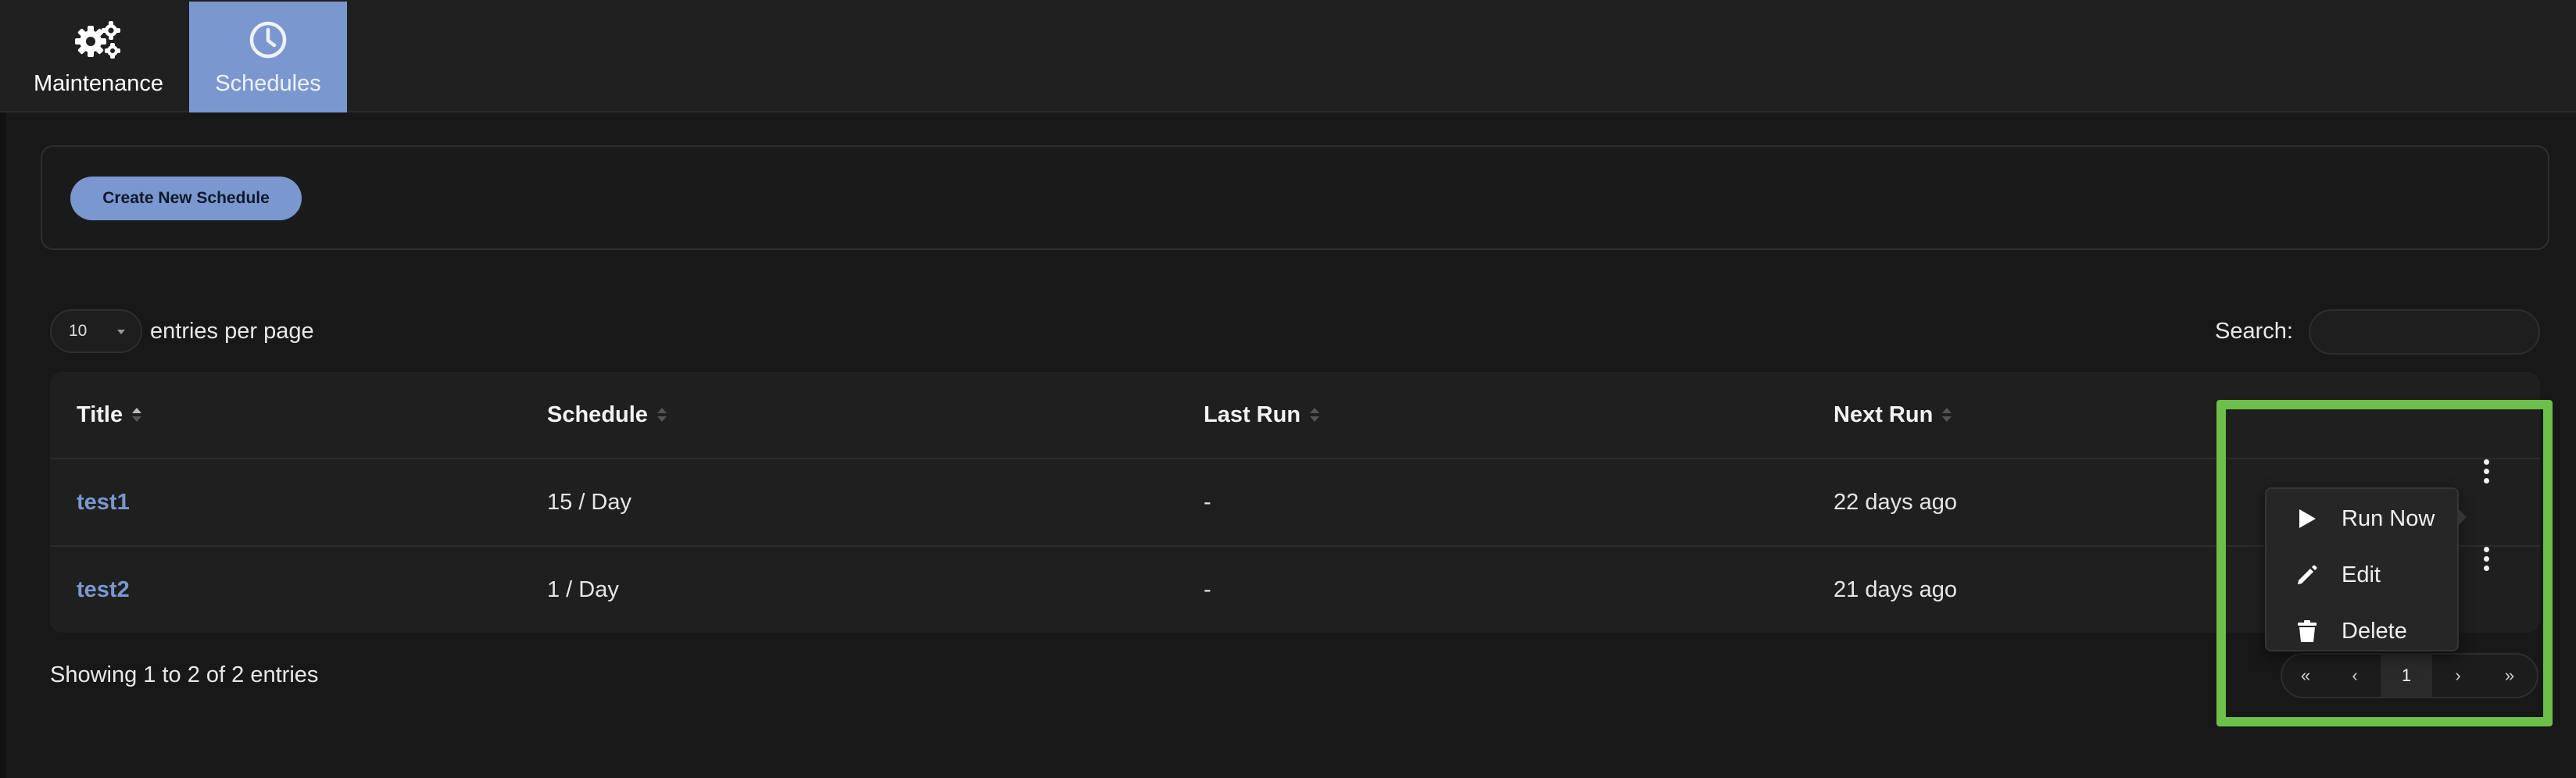 The width and height of the screenshot is (2576, 778). I want to click on actions-panel: Create New Schedule, so click(1295, 197).